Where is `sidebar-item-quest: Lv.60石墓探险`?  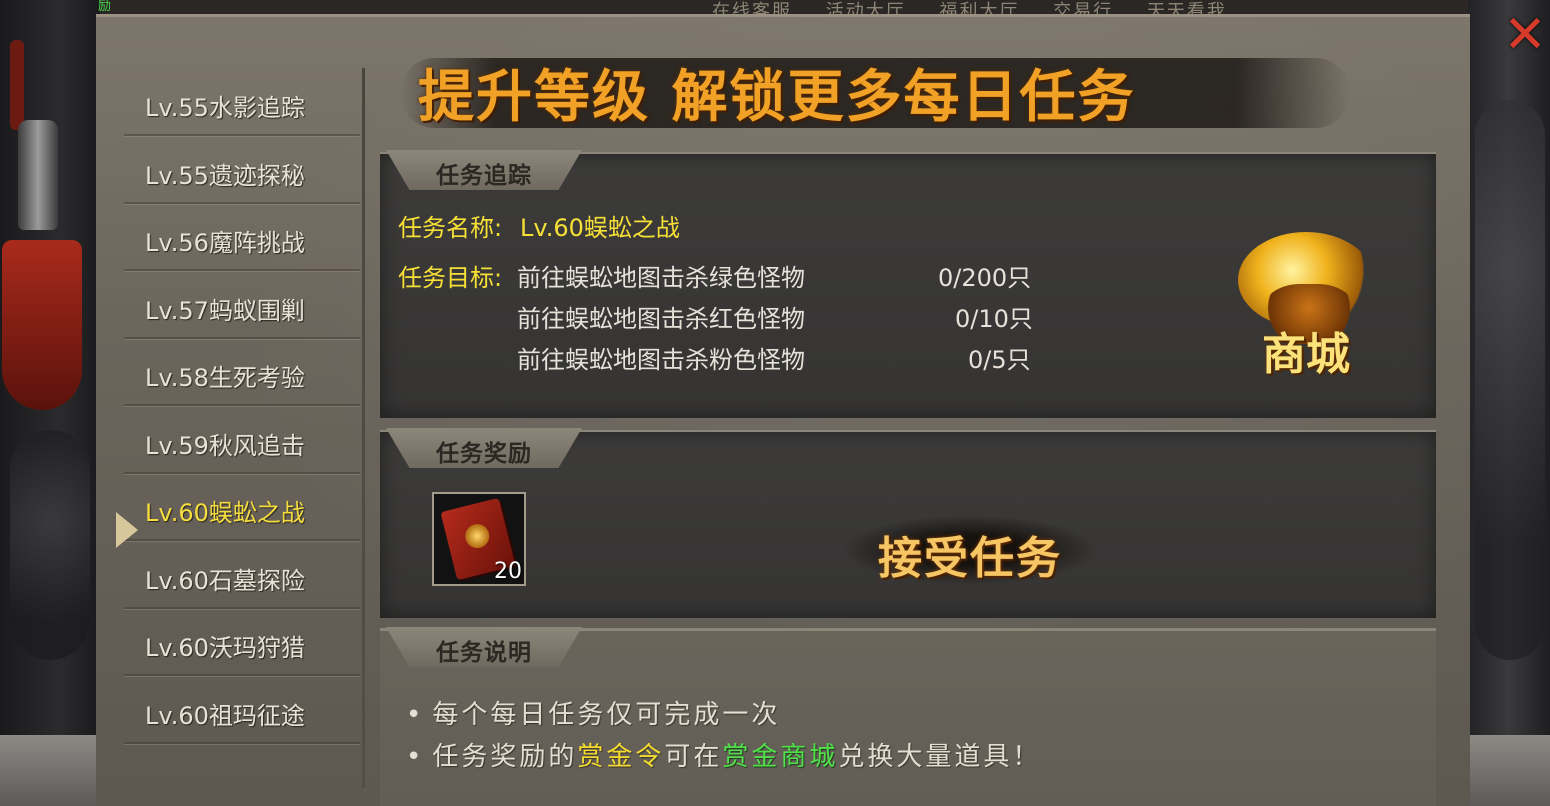
sidebar-item-quest: Lv.60石墓探险 is located at coordinates (242, 576).